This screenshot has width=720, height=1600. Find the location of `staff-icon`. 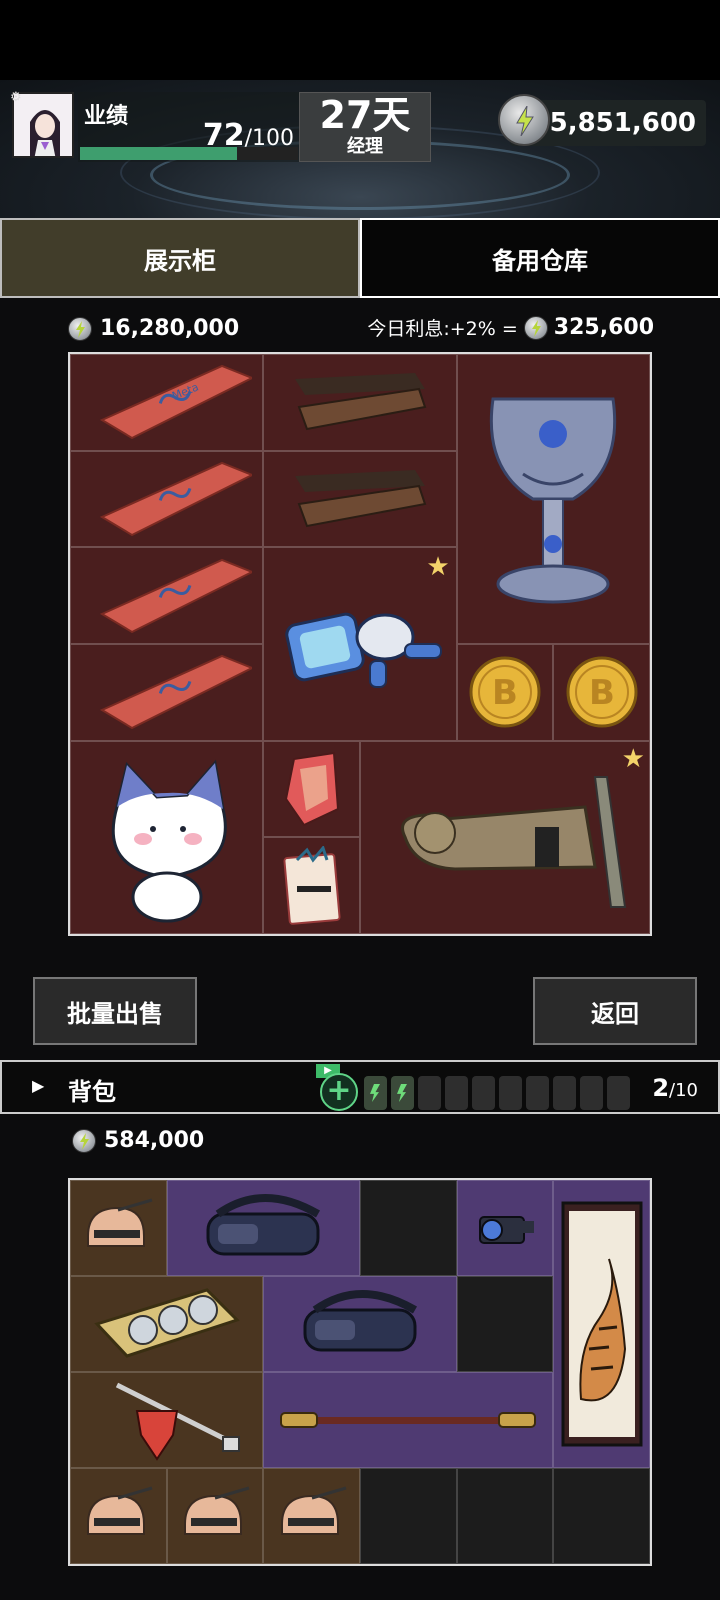

staff-icon is located at coordinates (408, 1420).